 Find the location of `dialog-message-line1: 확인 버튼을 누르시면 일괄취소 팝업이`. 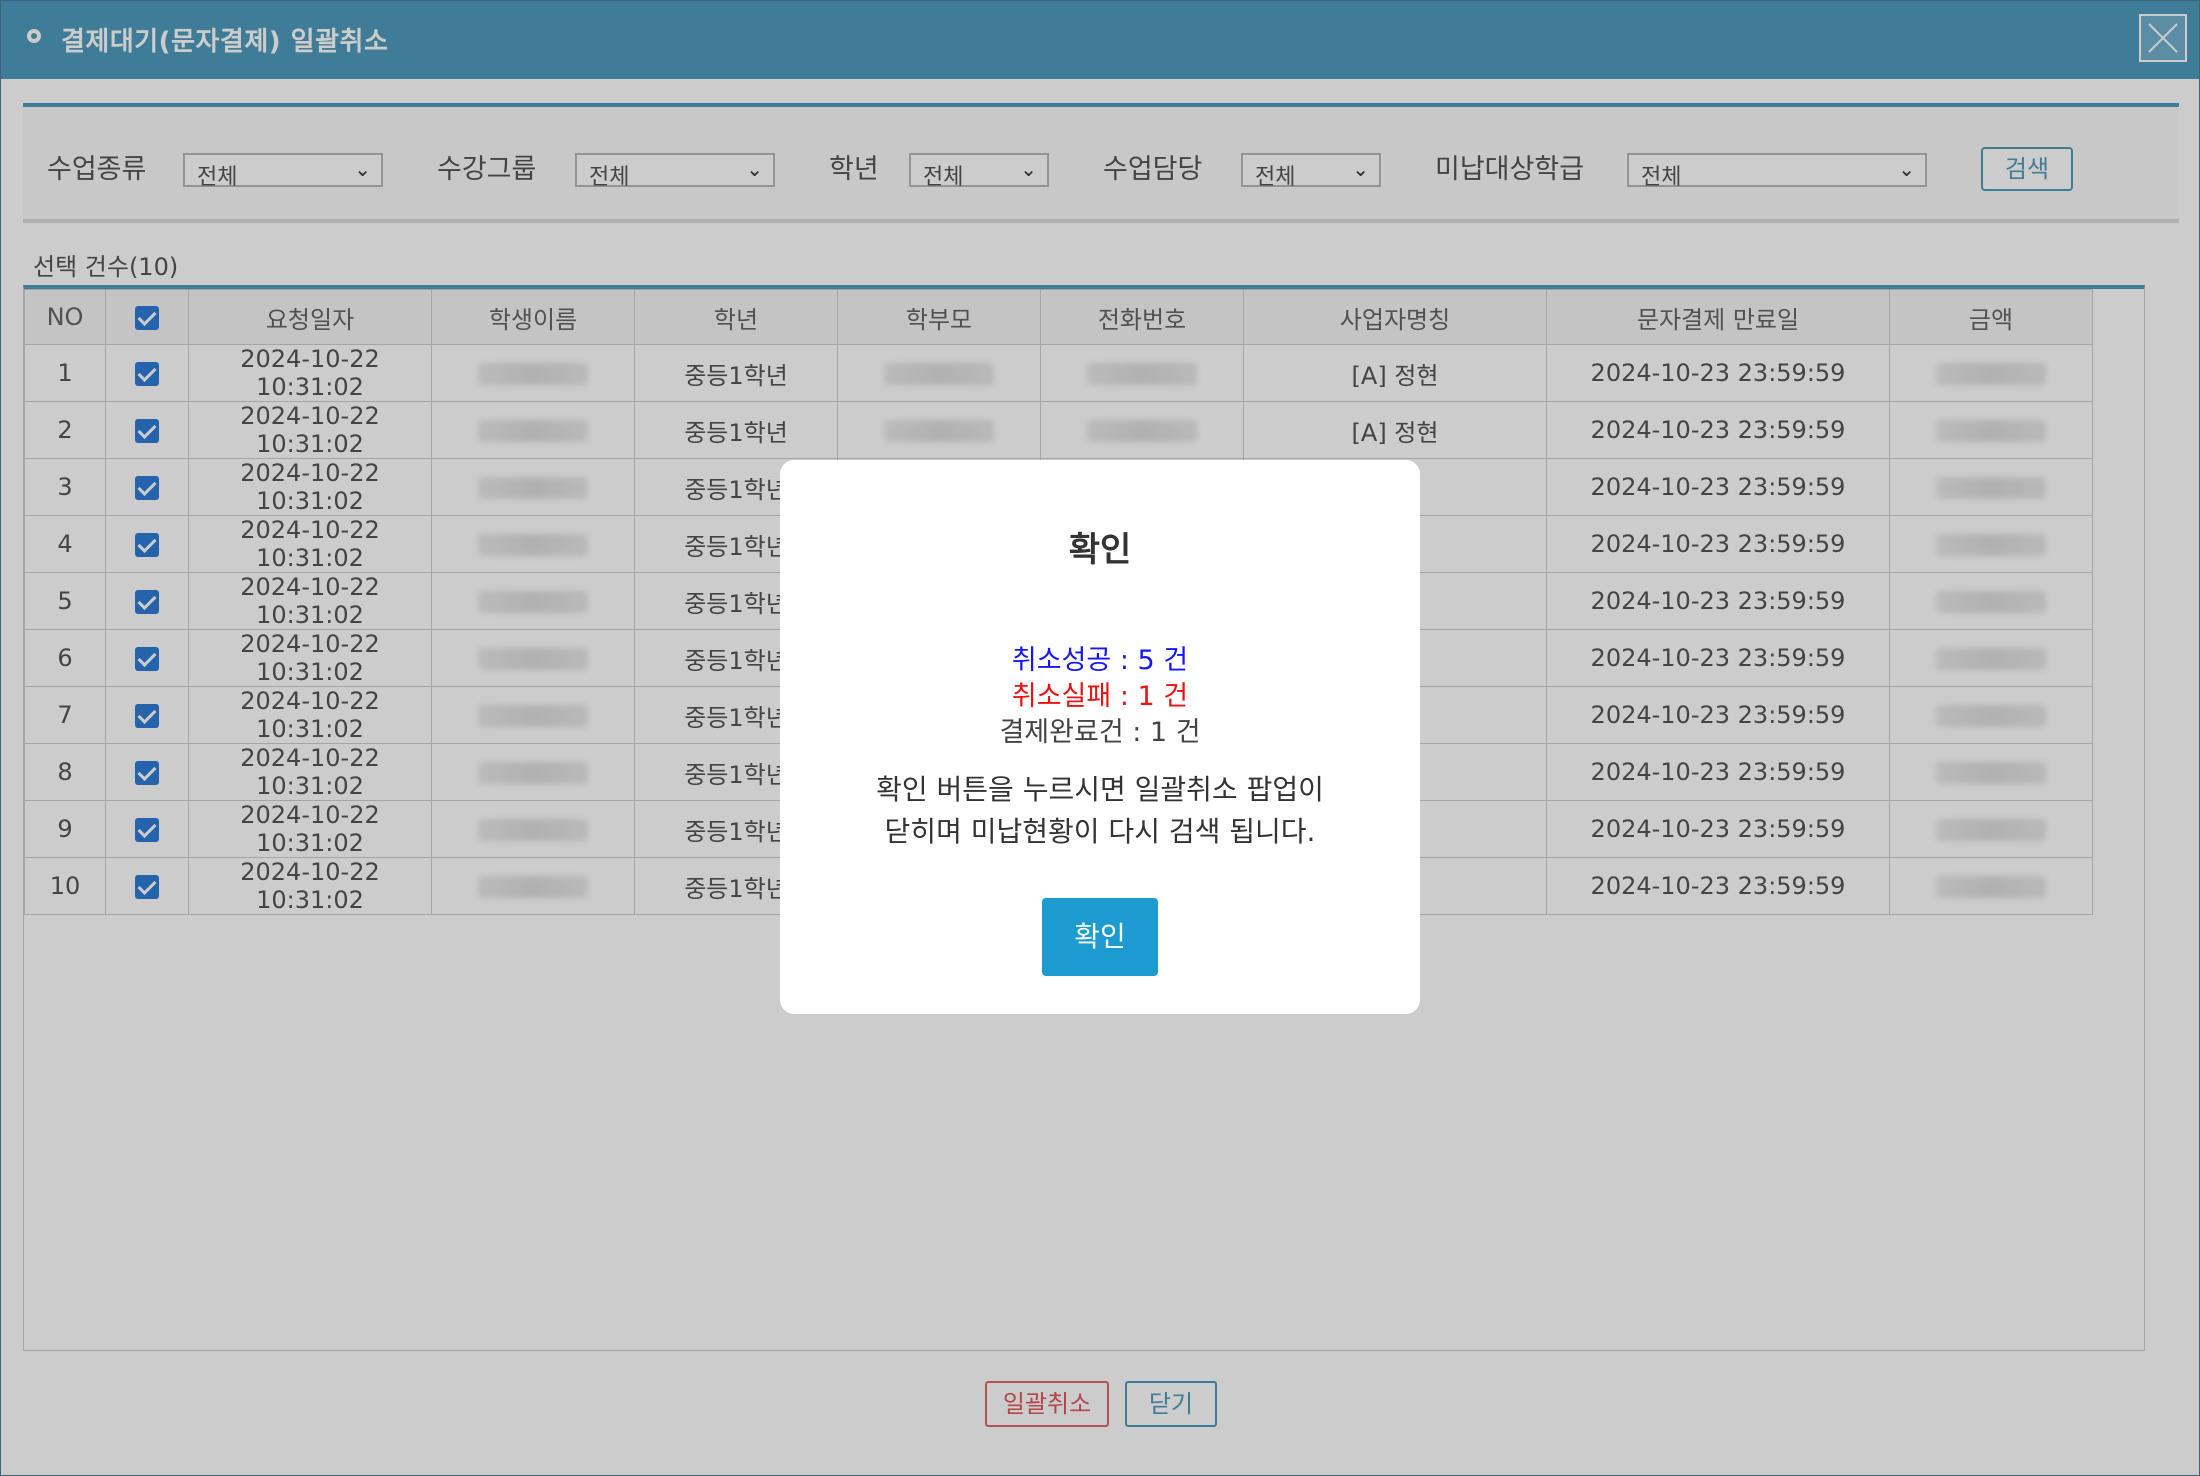

dialog-message-line1: 확인 버튼을 누르시면 일괄취소 팝업이 is located at coordinates (1100, 789).